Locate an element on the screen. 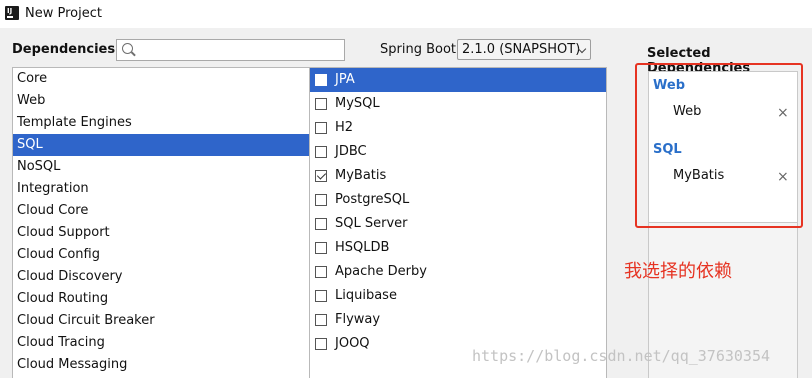 The width and height of the screenshot is (812, 378). intellij-app-icon: IJ is located at coordinates (12, 13).